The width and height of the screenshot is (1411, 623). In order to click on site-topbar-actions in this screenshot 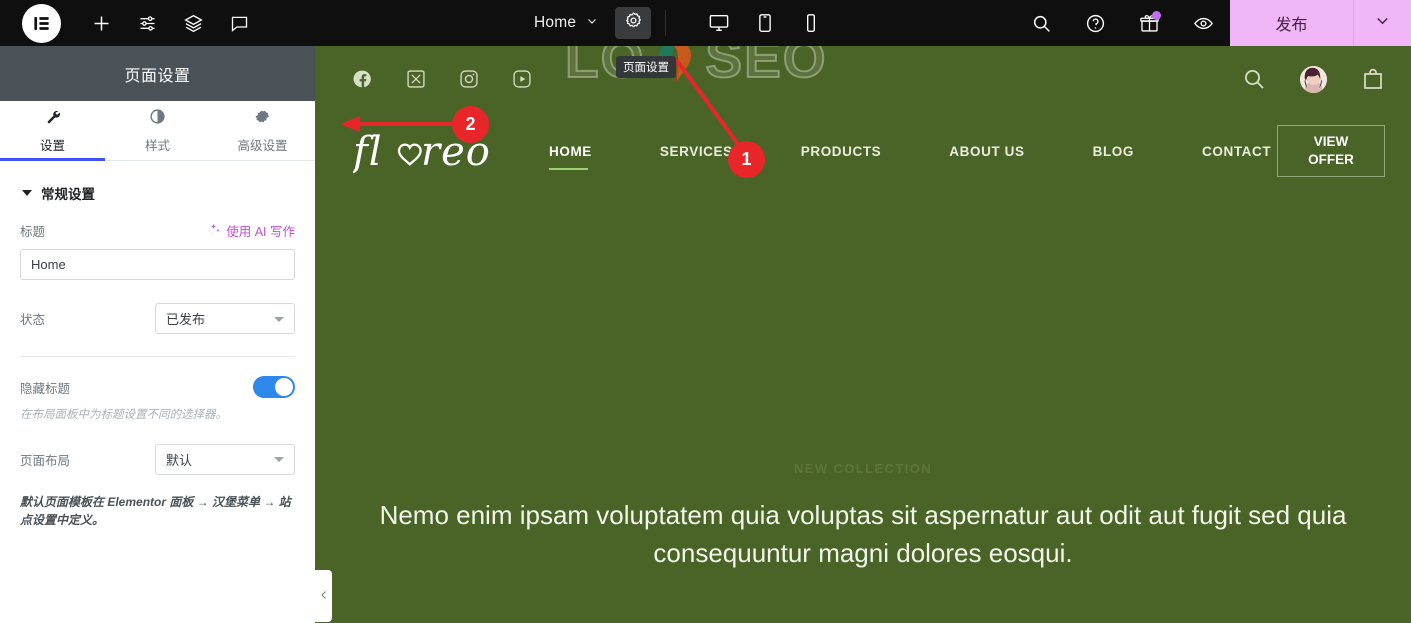, I will do `click(1313, 79)`.